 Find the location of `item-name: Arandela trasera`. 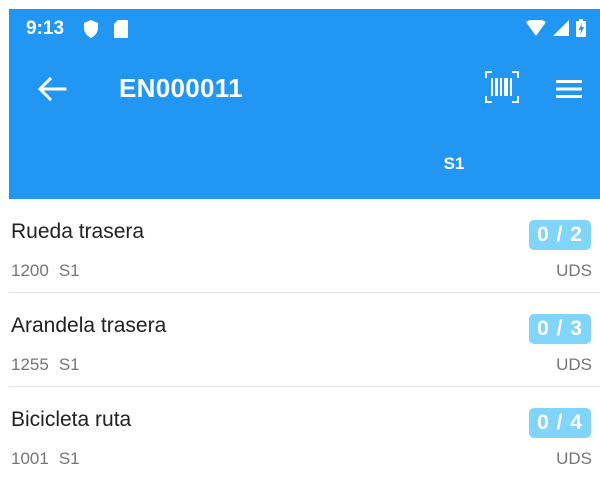

item-name: Arandela trasera is located at coordinates (89, 325).